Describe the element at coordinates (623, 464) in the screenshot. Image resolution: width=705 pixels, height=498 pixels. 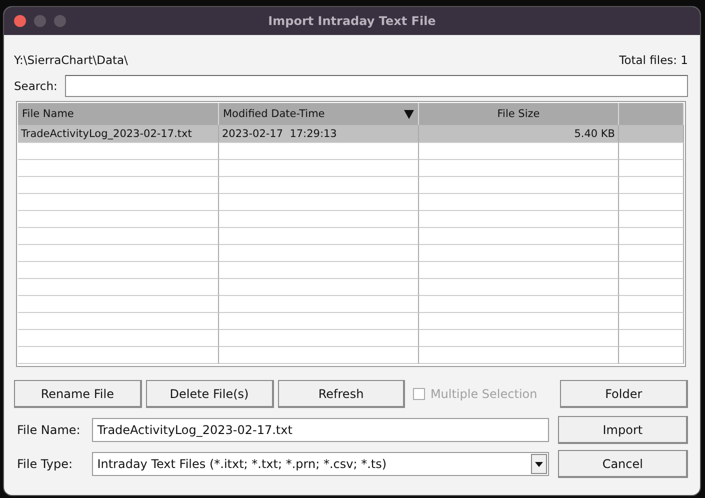
I see `cancel-button: Cancel` at that location.